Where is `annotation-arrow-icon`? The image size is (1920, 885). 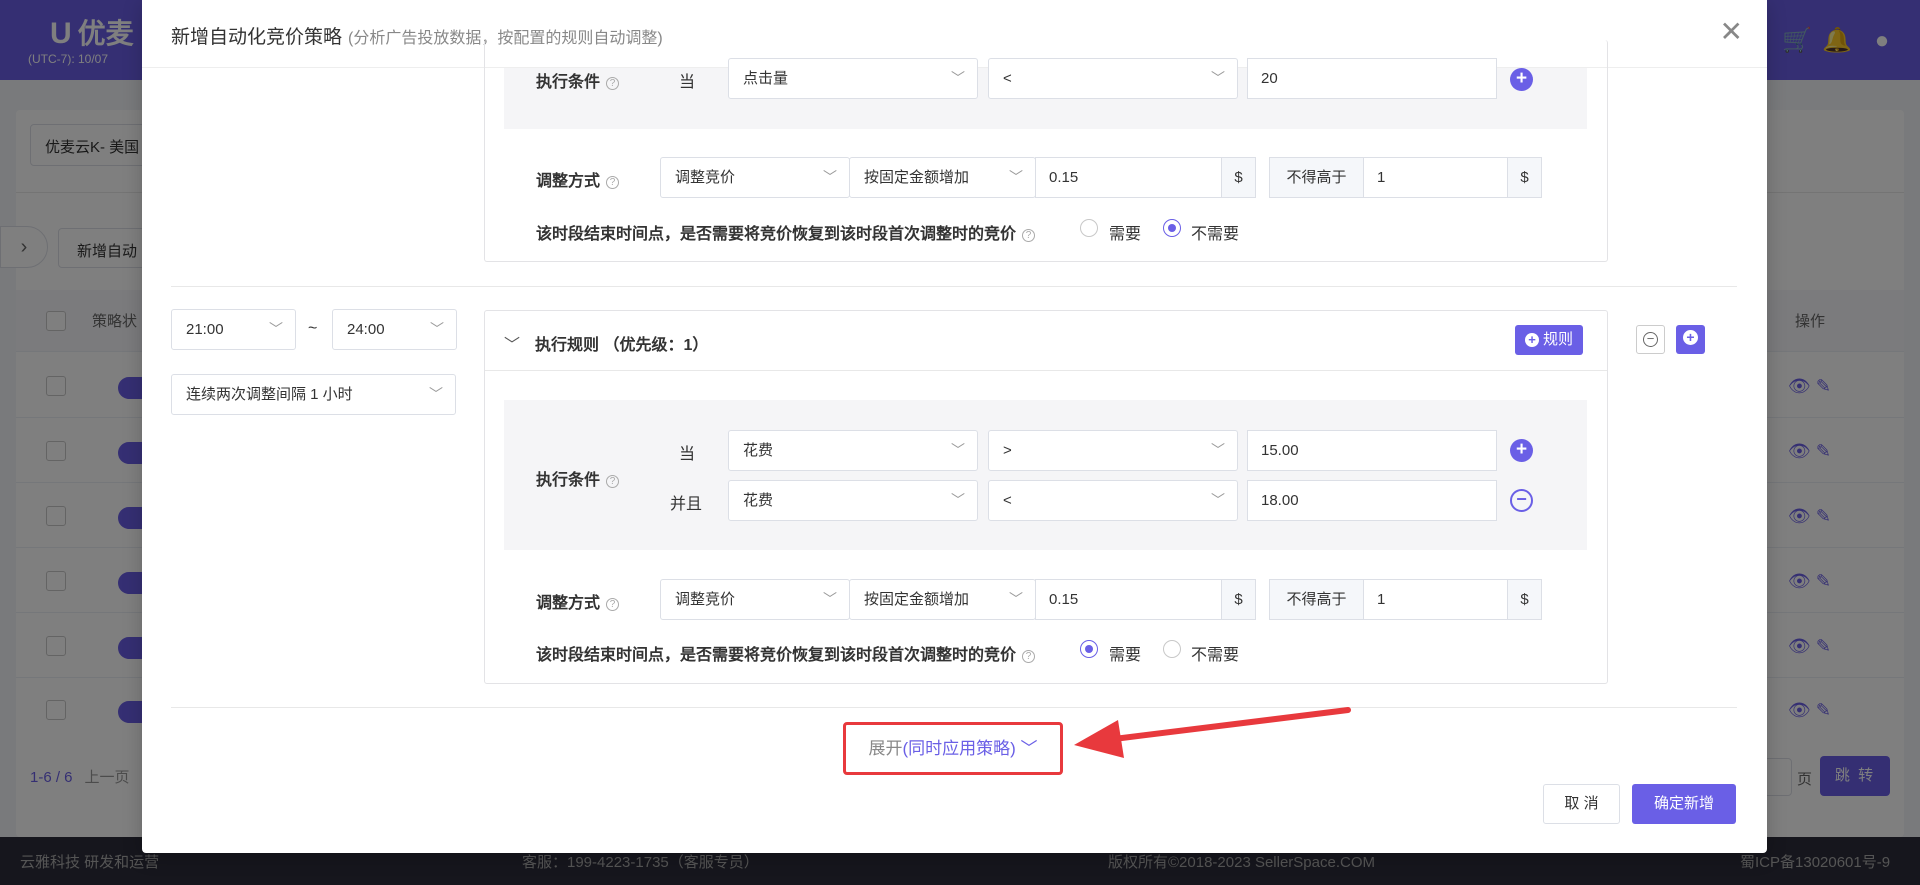
annotation-arrow-icon is located at coordinates (1212, 732).